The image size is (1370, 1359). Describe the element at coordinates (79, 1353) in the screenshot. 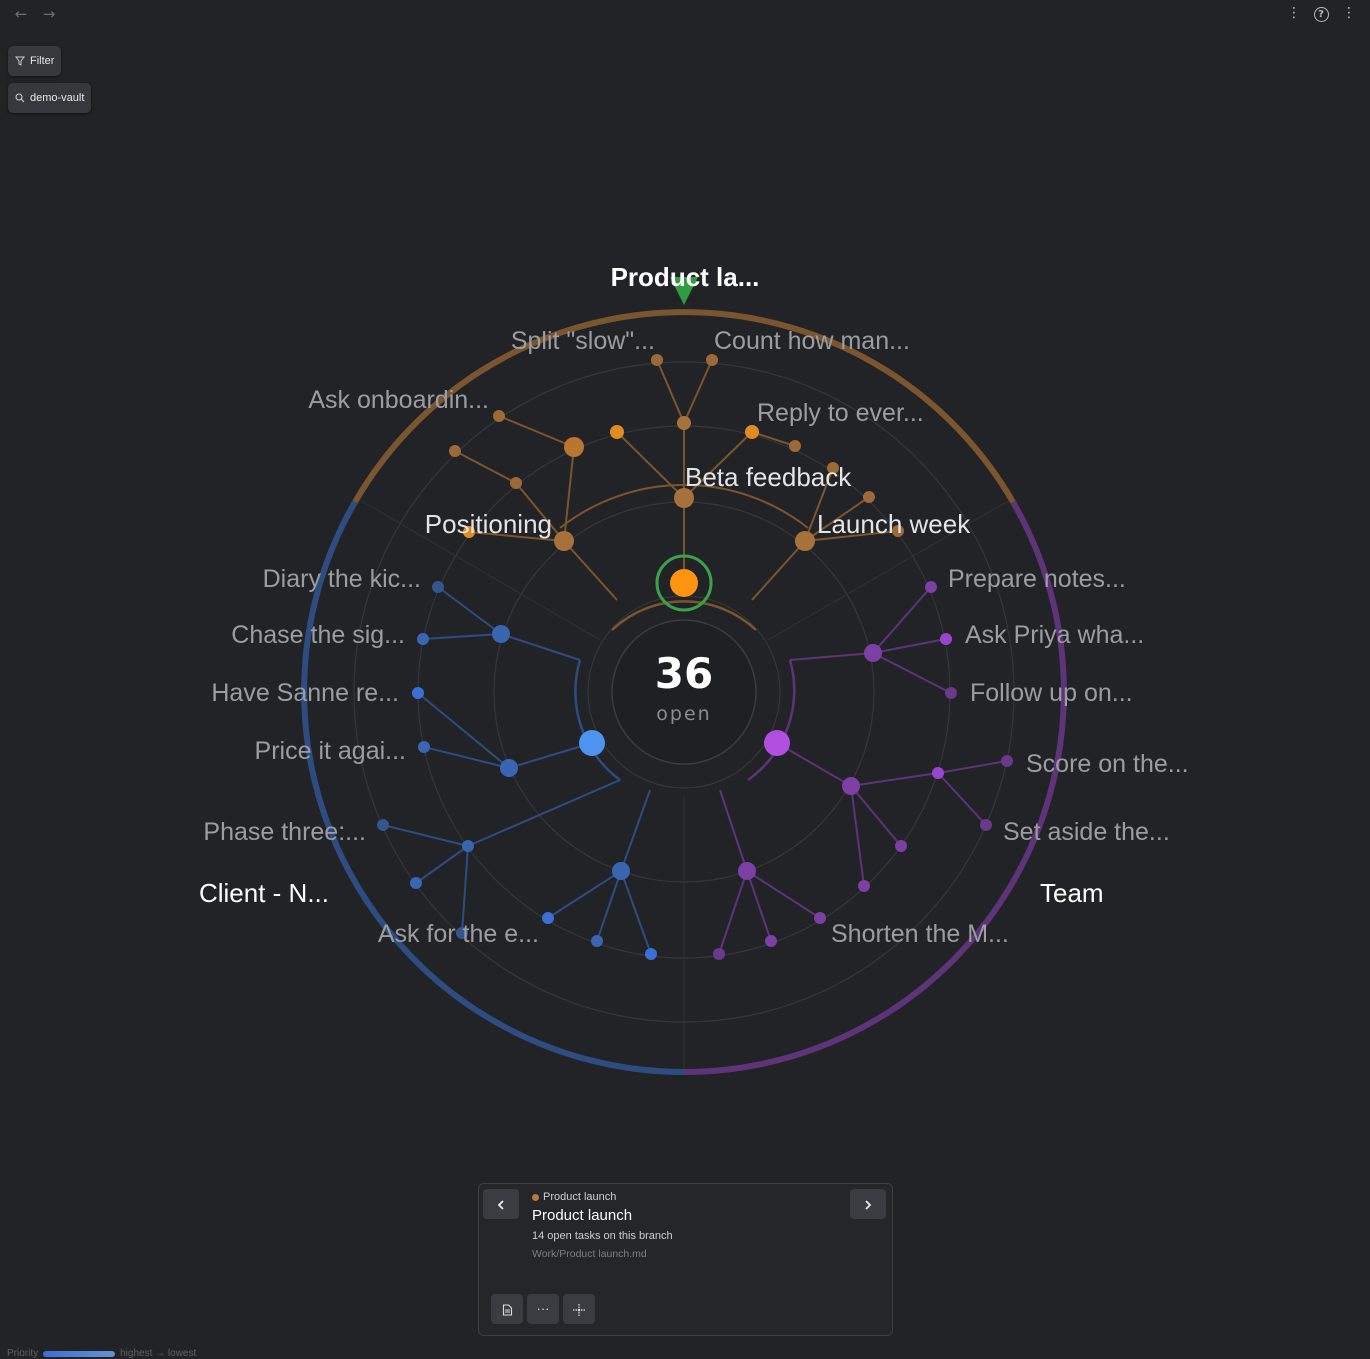

I see `priority-gradient` at that location.